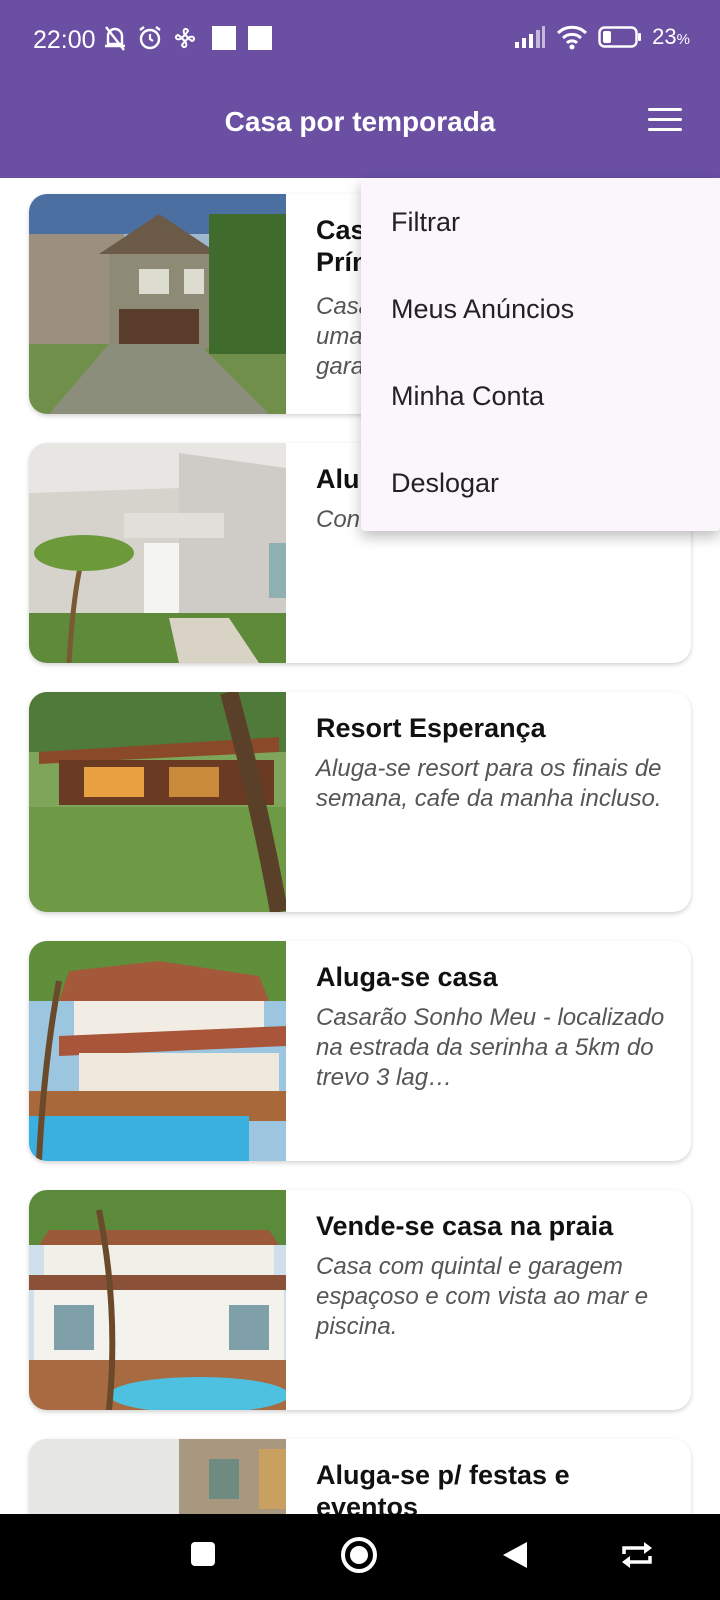  Describe the element at coordinates (407, 977) in the screenshot. I see `listing-title: Aluga-se casa` at that location.